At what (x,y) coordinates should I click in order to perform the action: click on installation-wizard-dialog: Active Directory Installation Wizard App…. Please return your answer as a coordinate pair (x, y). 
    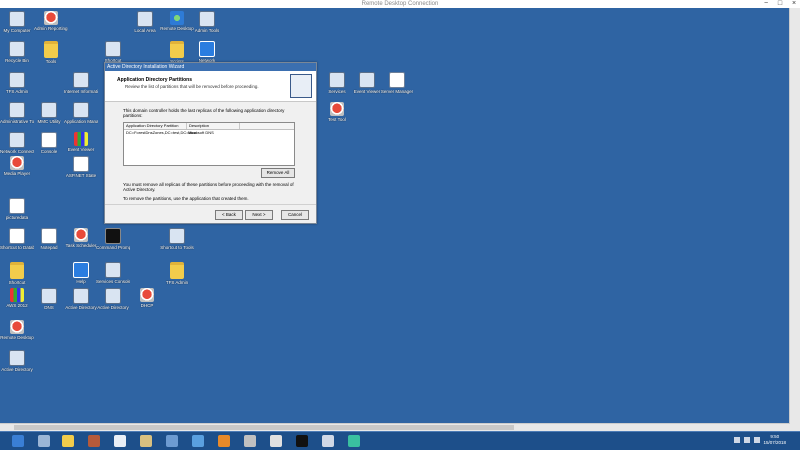
    Looking at the image, I should click on (210, 143).